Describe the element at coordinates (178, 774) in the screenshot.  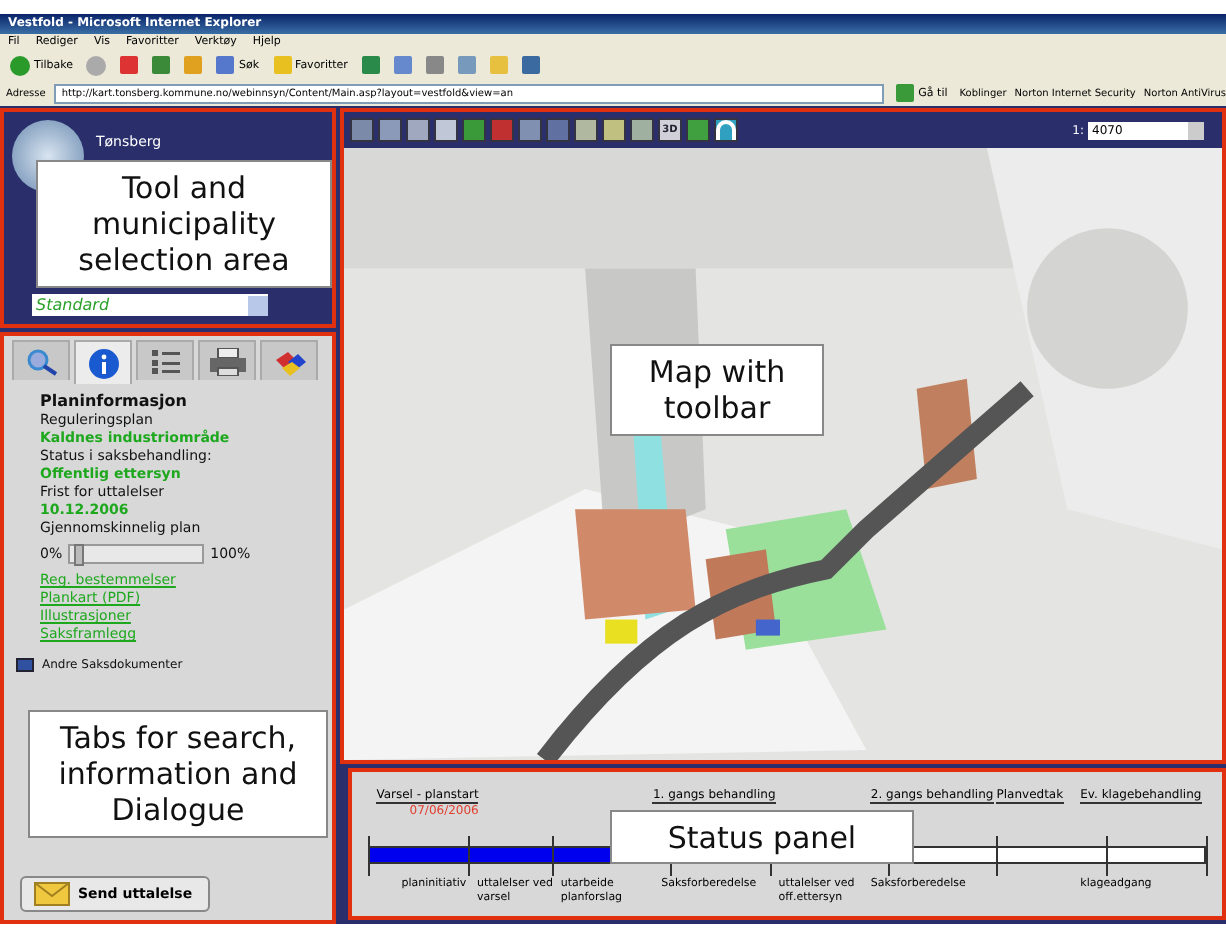
I see `annotation-callout: Tabs for search, information and Dialogue` at that location.